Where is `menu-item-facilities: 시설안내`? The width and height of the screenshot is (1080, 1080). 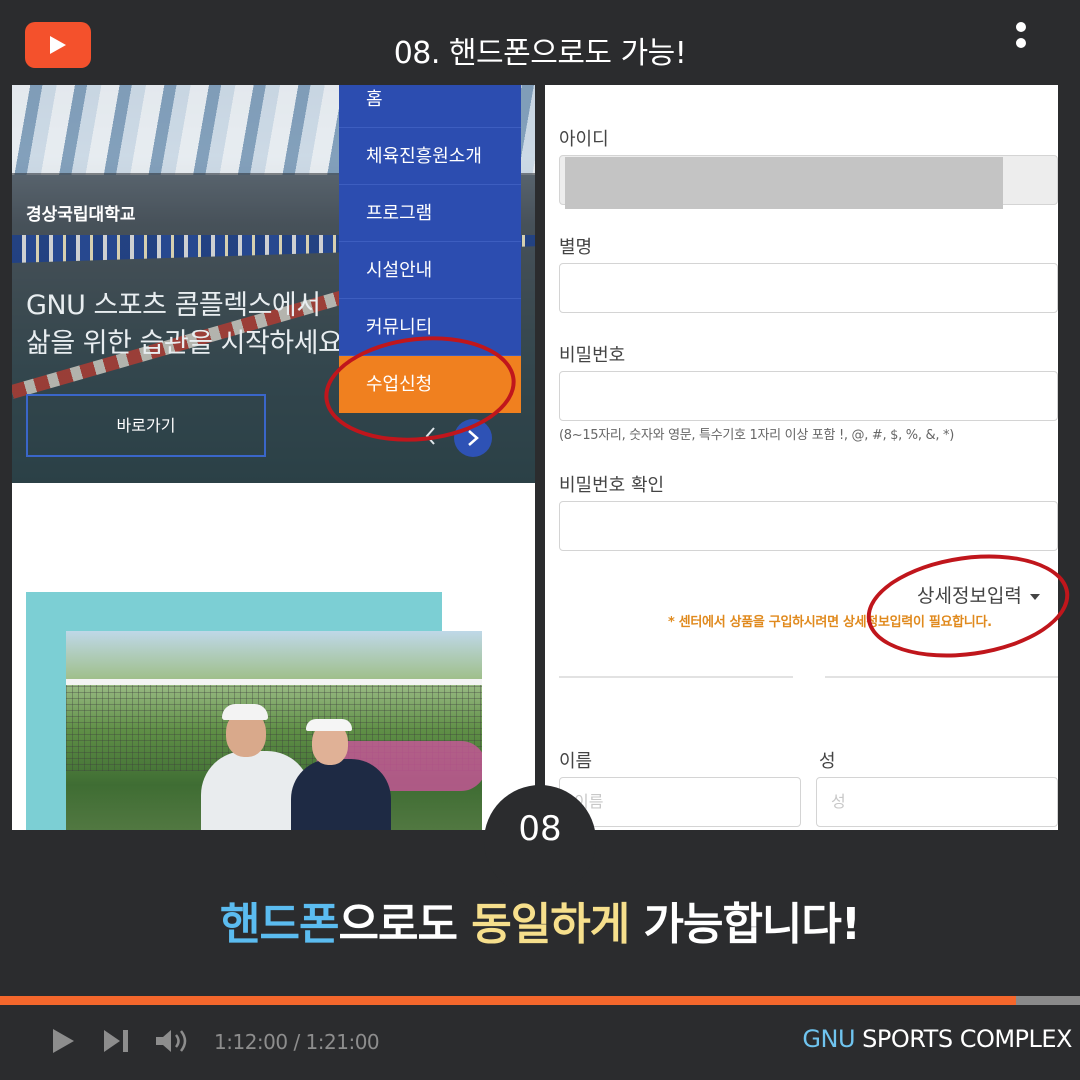 menu-item-facilities: 시설안내 is located at coordinates (430, 270).